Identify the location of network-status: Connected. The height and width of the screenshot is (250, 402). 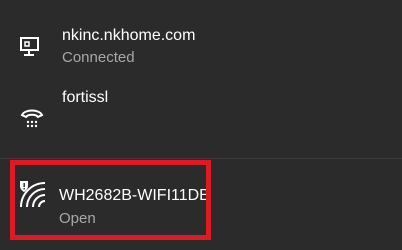
(98, 57).